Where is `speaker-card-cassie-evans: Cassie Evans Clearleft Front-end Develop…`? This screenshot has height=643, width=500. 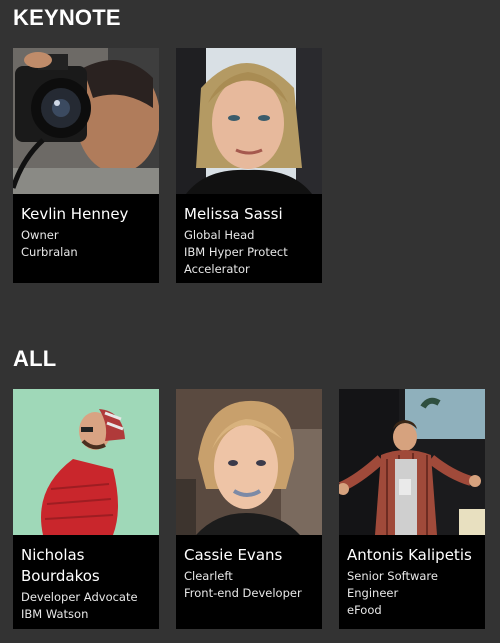
speaker-card-cassie-evans: Cassie Evans Clearleft Front-end Develop… is located at coordinates (249, 509).